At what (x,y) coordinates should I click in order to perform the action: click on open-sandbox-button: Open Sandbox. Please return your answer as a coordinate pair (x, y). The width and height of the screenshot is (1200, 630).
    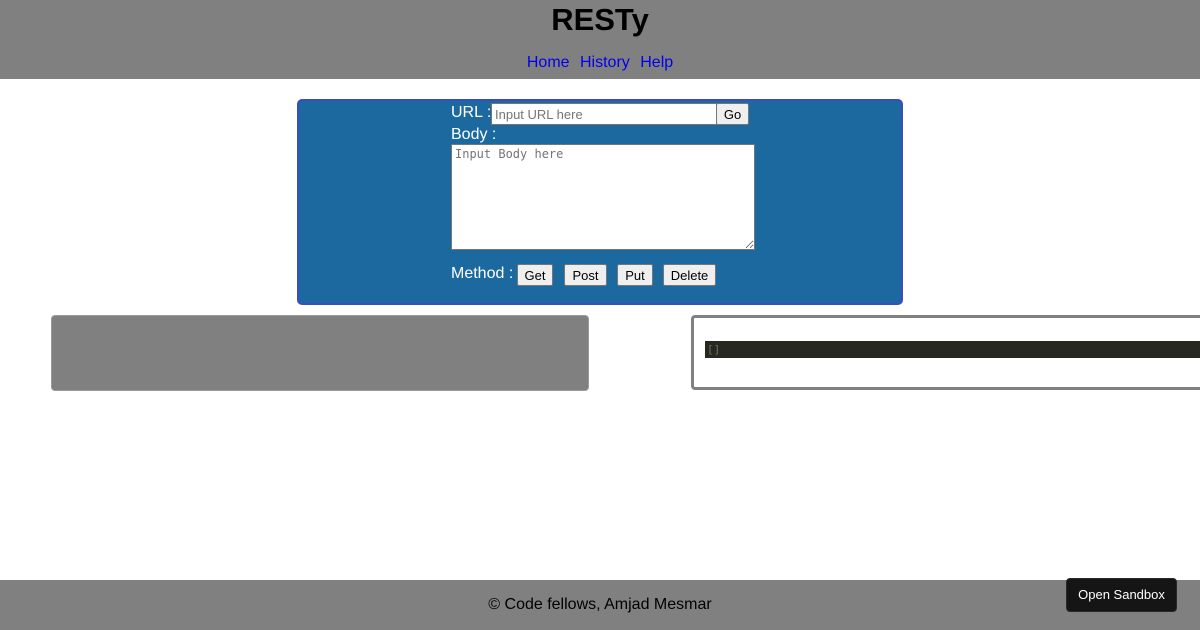
    Looking at the image, I should click on (1121, 595).